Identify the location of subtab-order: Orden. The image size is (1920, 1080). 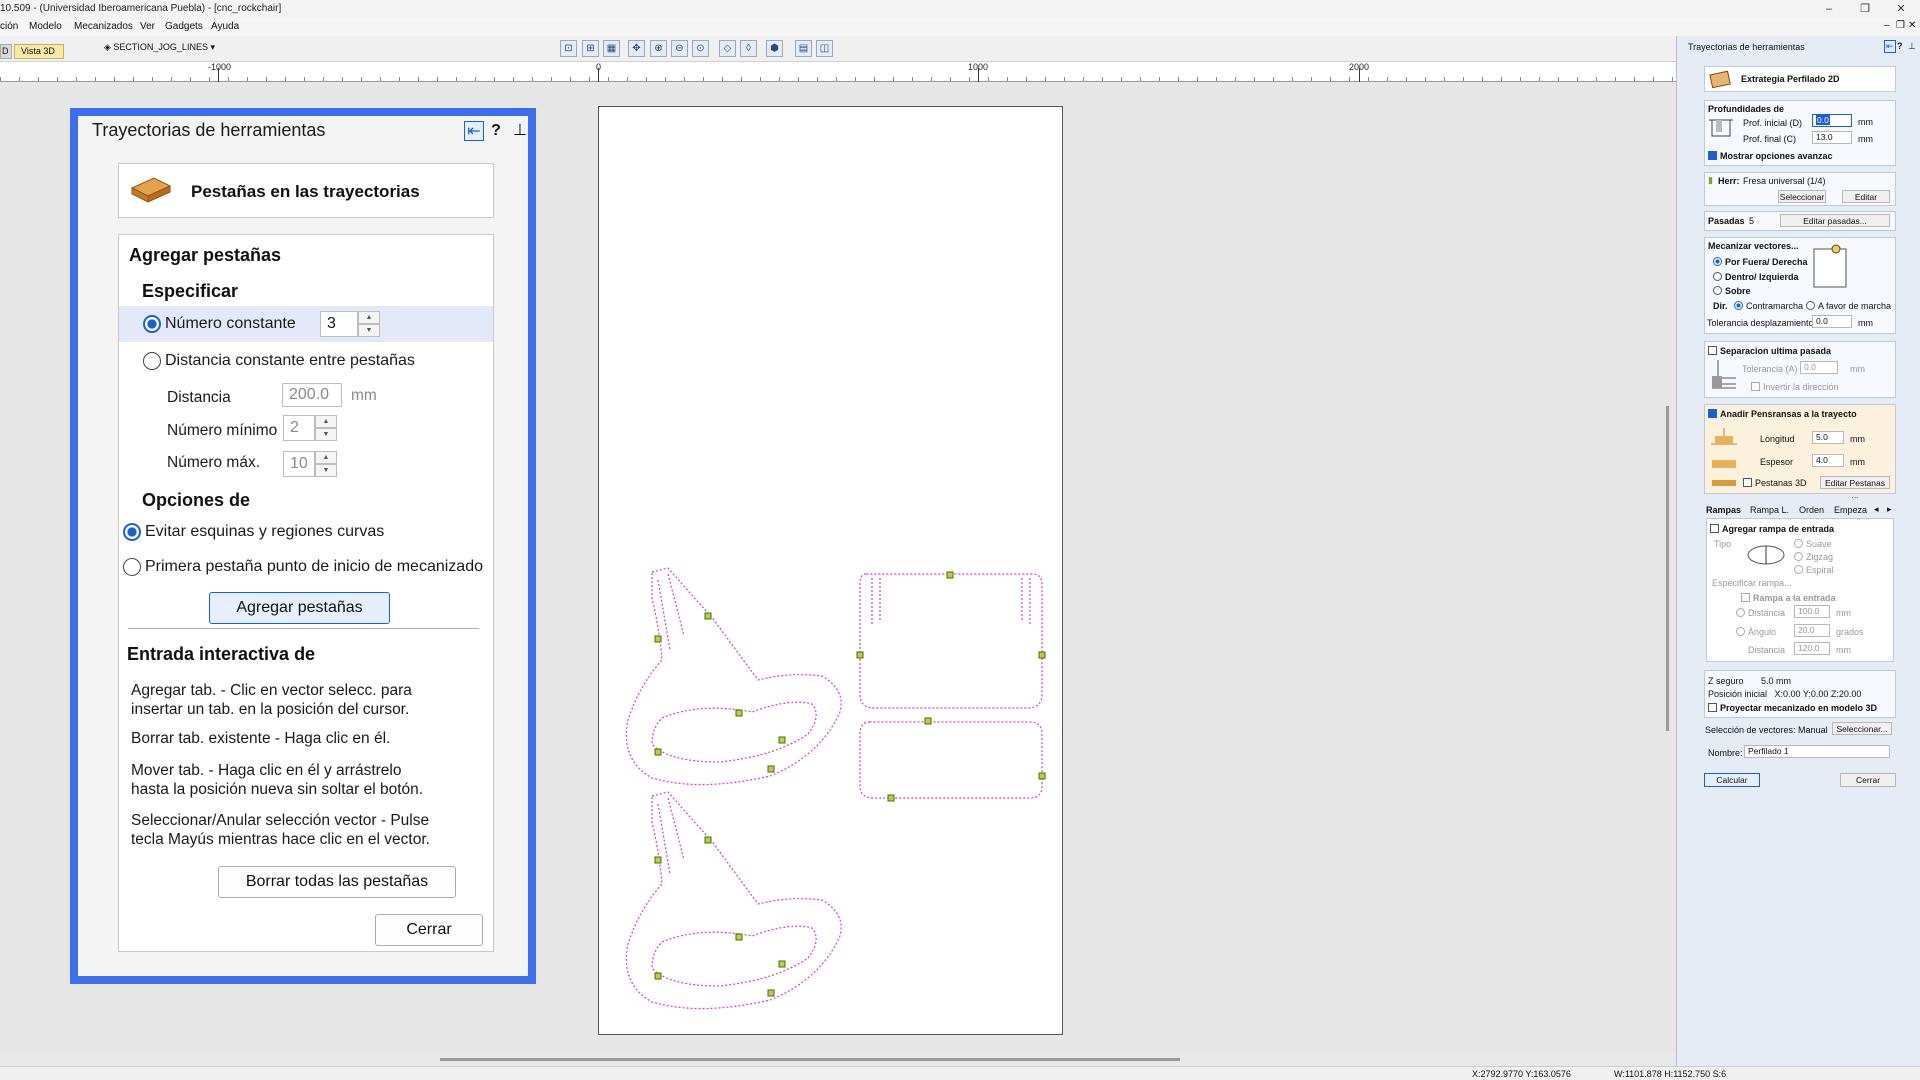
(1811, 510).